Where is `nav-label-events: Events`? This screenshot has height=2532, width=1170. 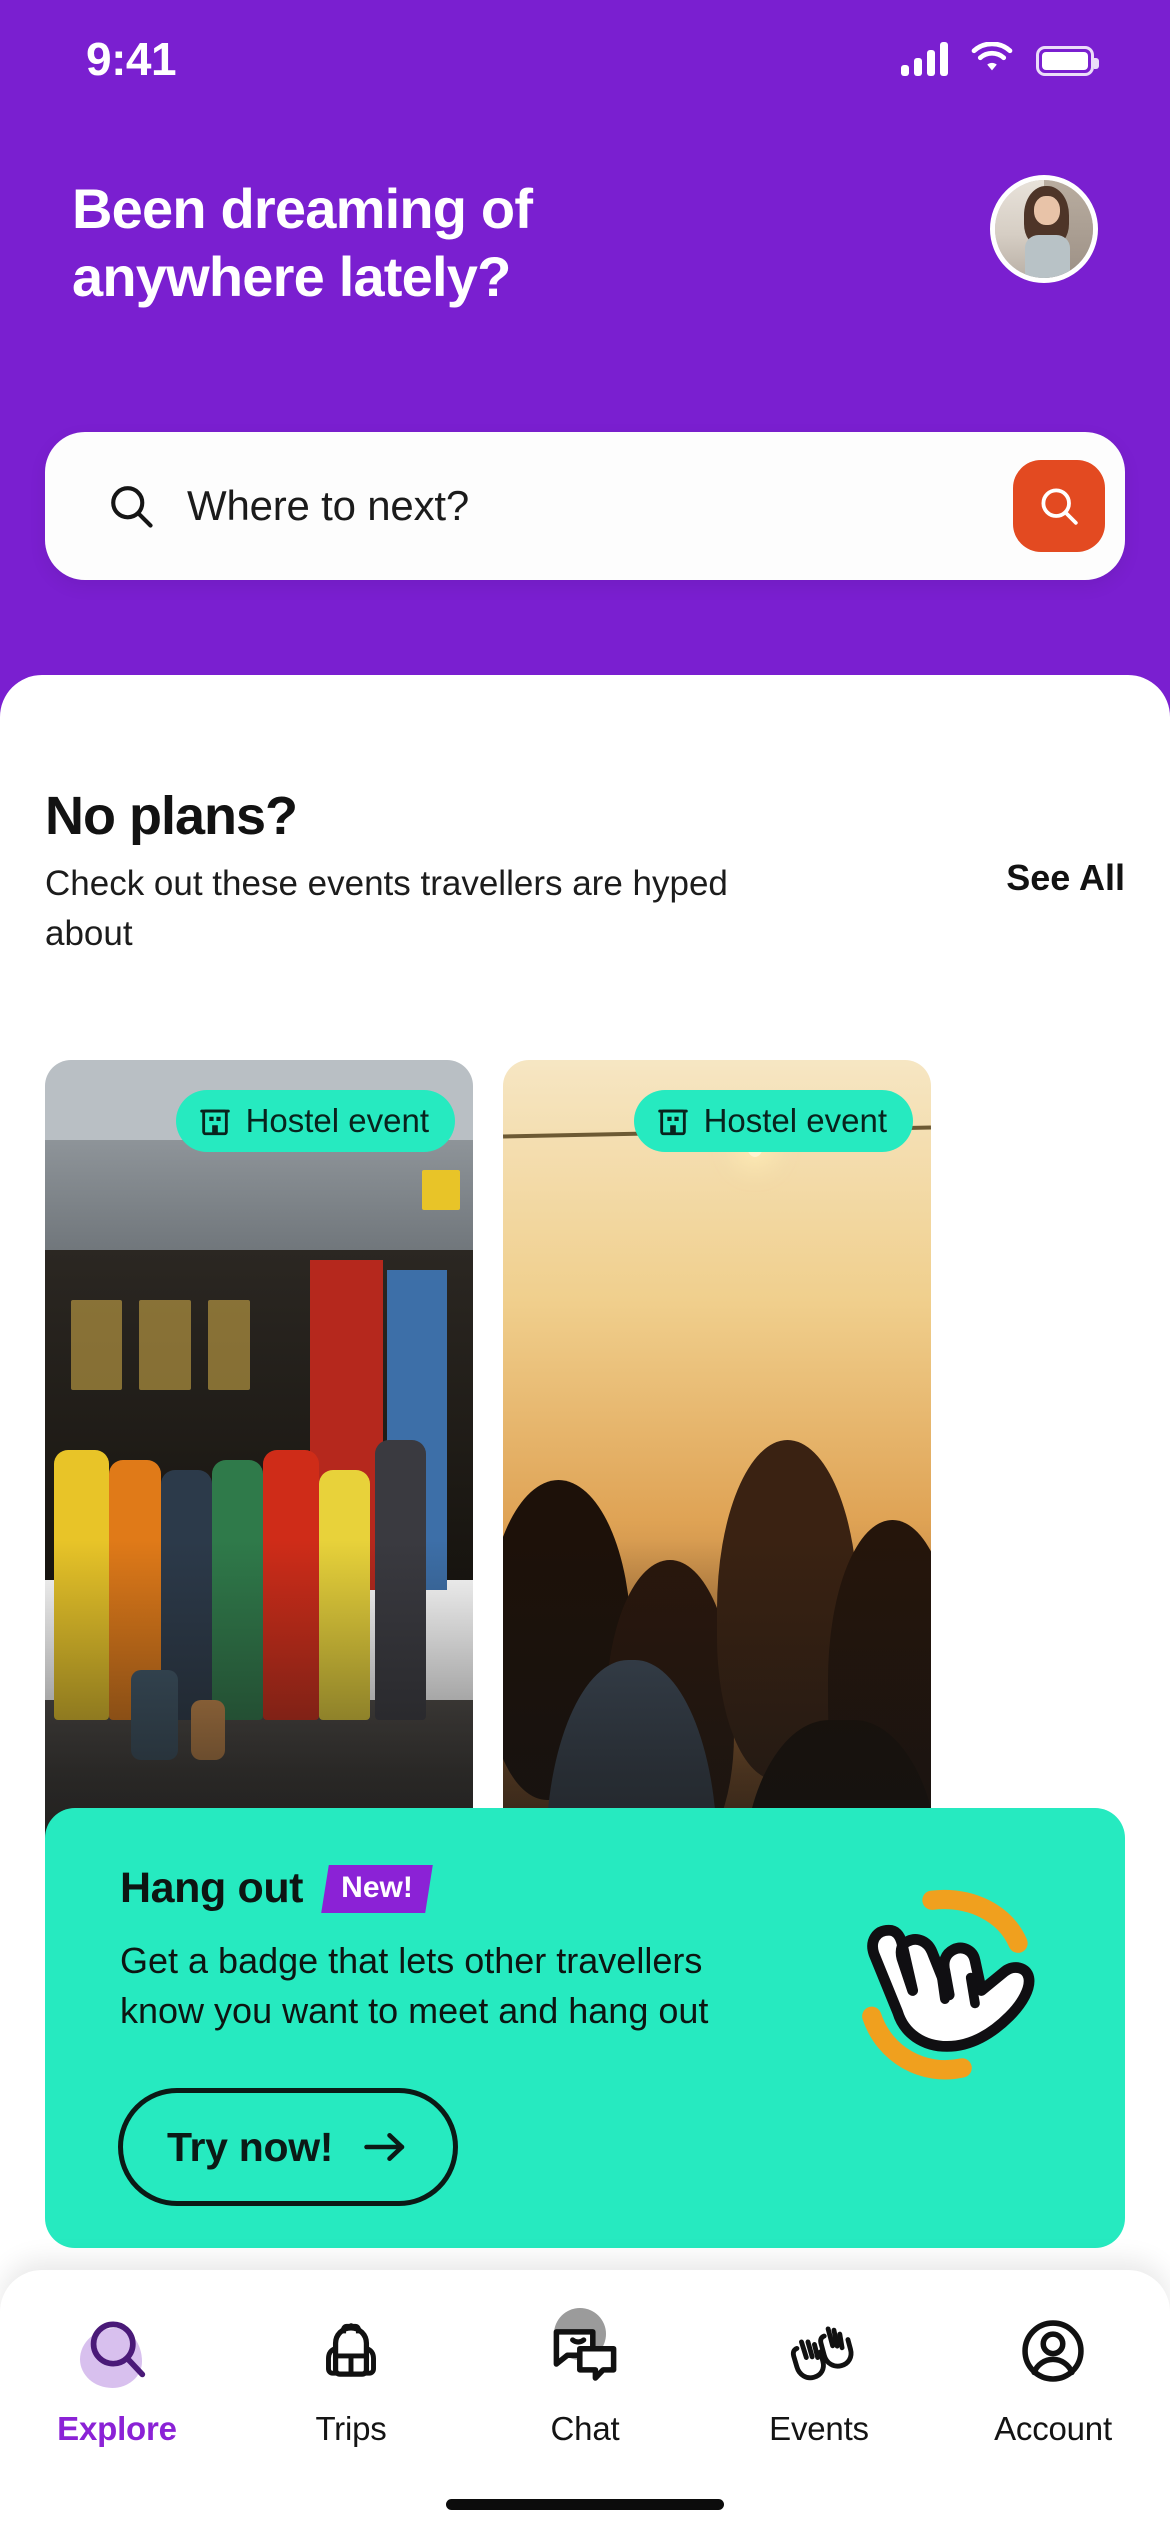
nav-label-events: Events is located at coordinates (819, 2428).